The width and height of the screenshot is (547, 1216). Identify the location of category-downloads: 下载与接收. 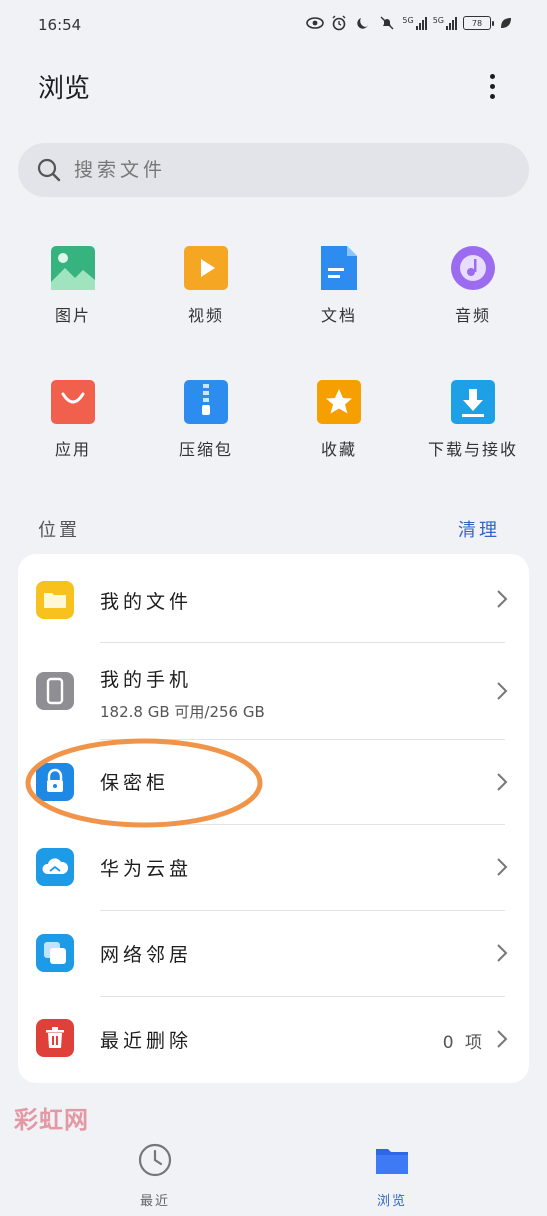
(473, 415).